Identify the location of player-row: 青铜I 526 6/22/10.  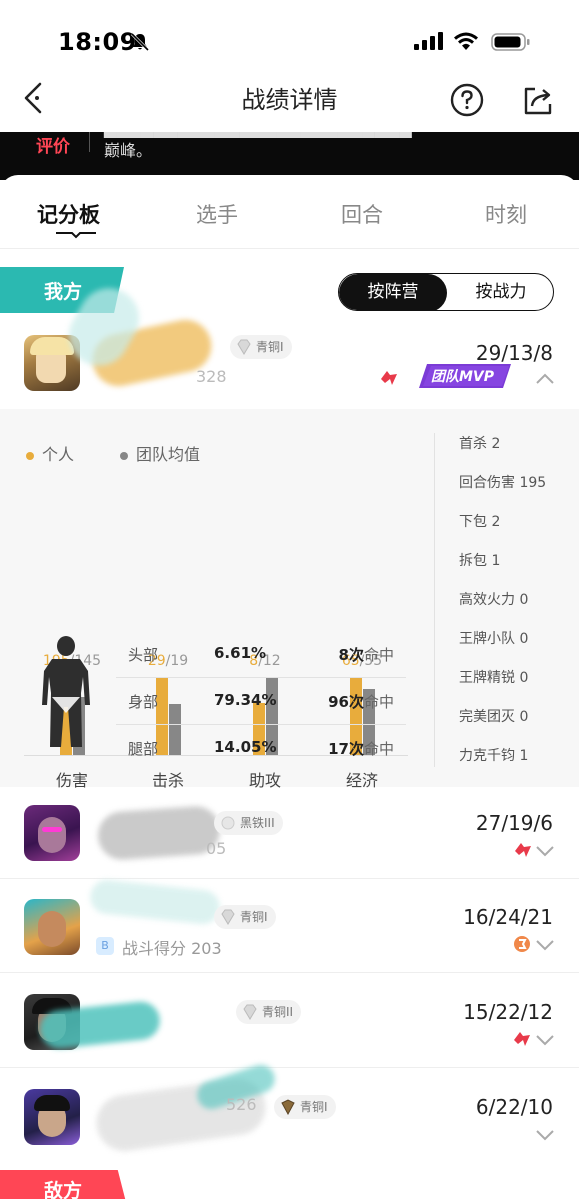
(289, 1112).